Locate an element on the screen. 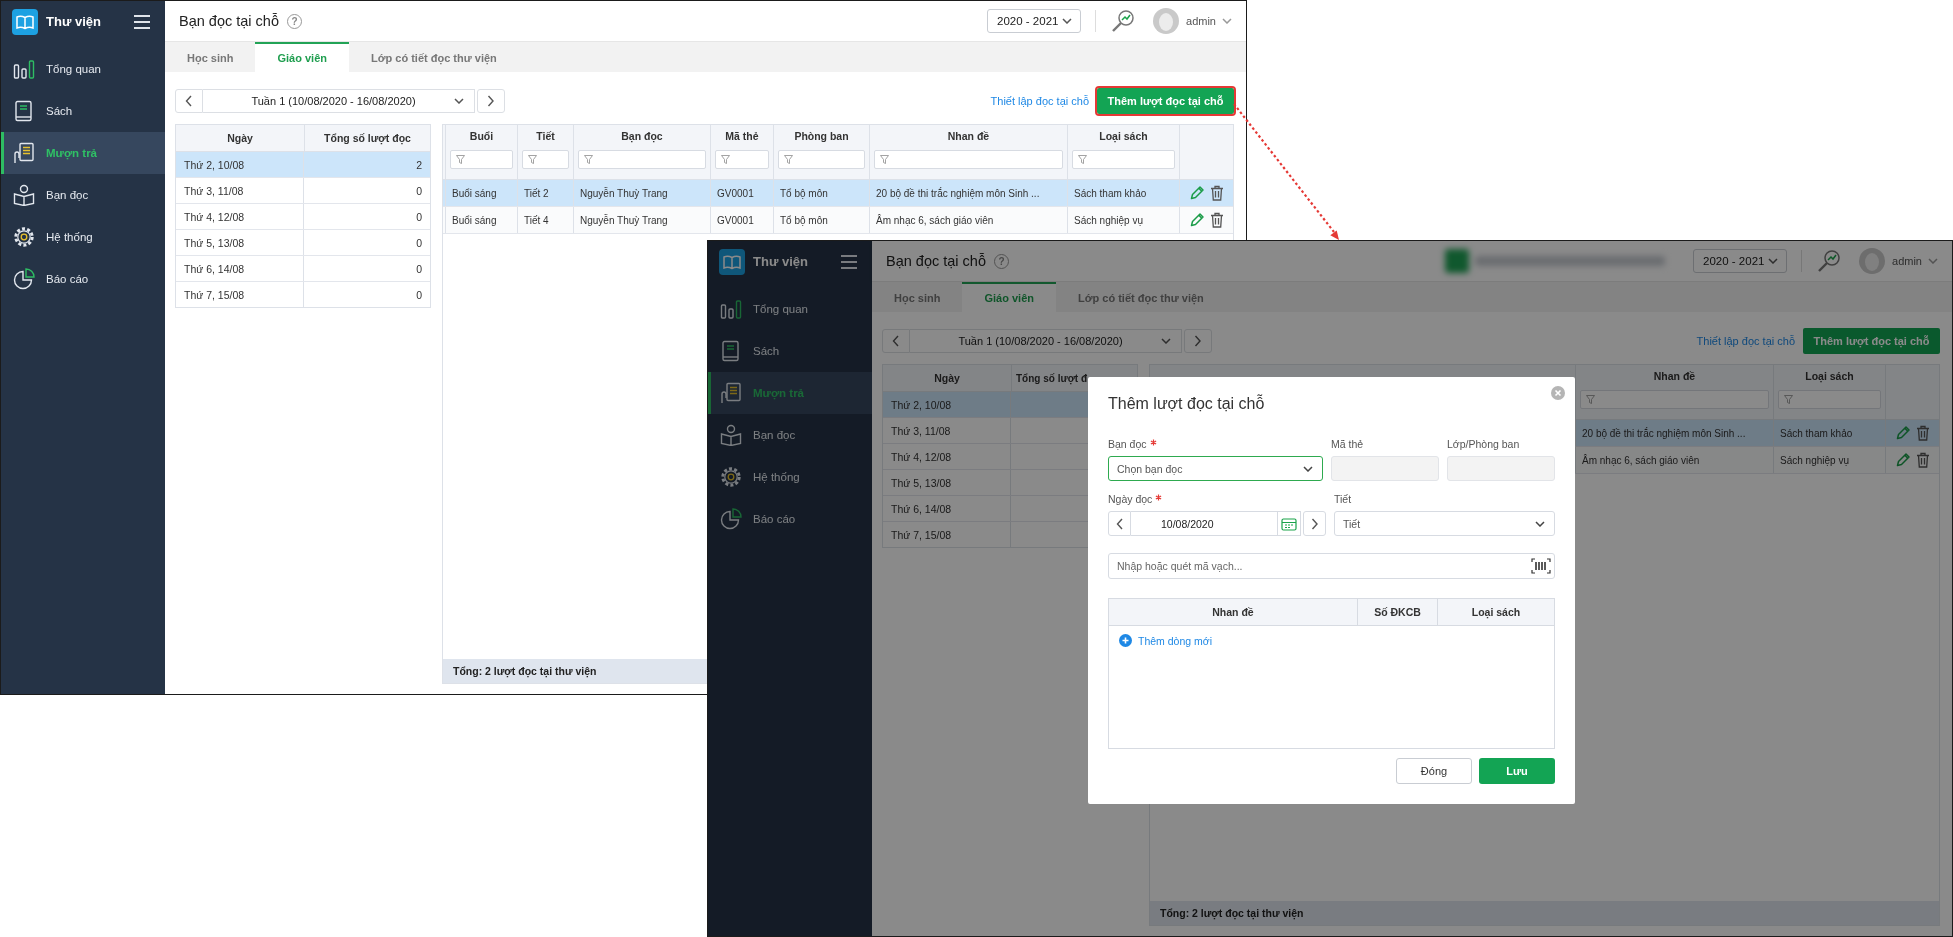 This screenshot has height=937, width=1953. field-label: Mã thẻ is located at coordinates (1347, 444).